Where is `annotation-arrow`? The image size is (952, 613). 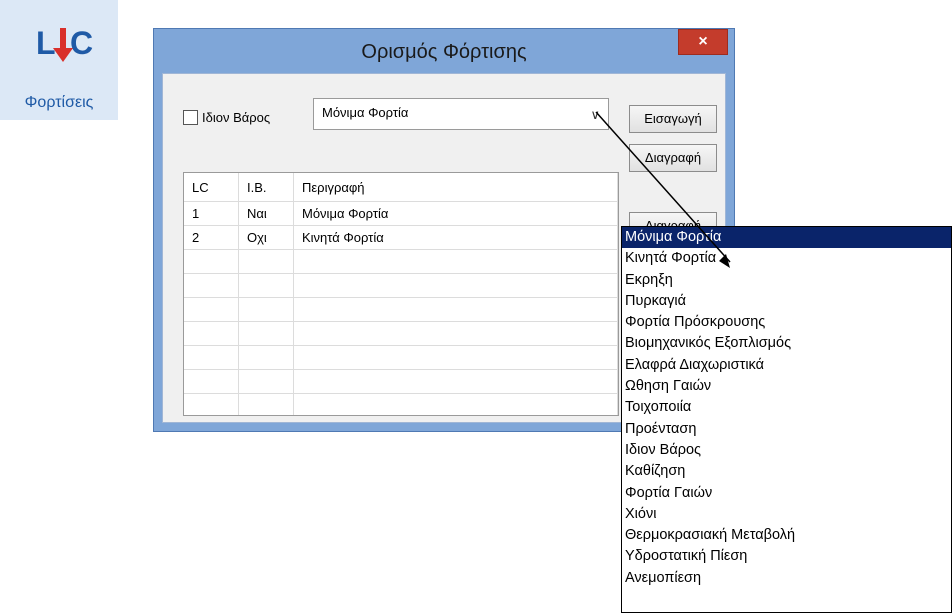
annotation-arrow is located at coordinates (663, 189).